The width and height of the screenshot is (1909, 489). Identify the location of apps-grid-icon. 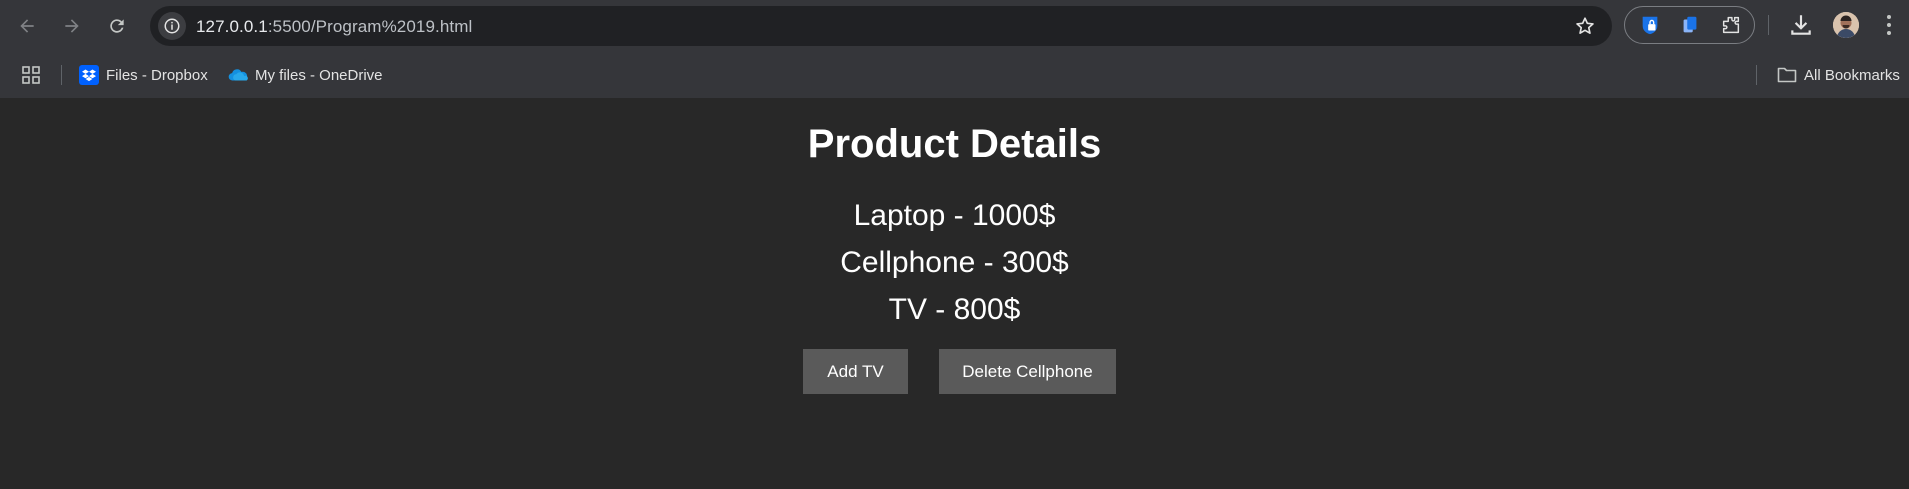
(31, 75).